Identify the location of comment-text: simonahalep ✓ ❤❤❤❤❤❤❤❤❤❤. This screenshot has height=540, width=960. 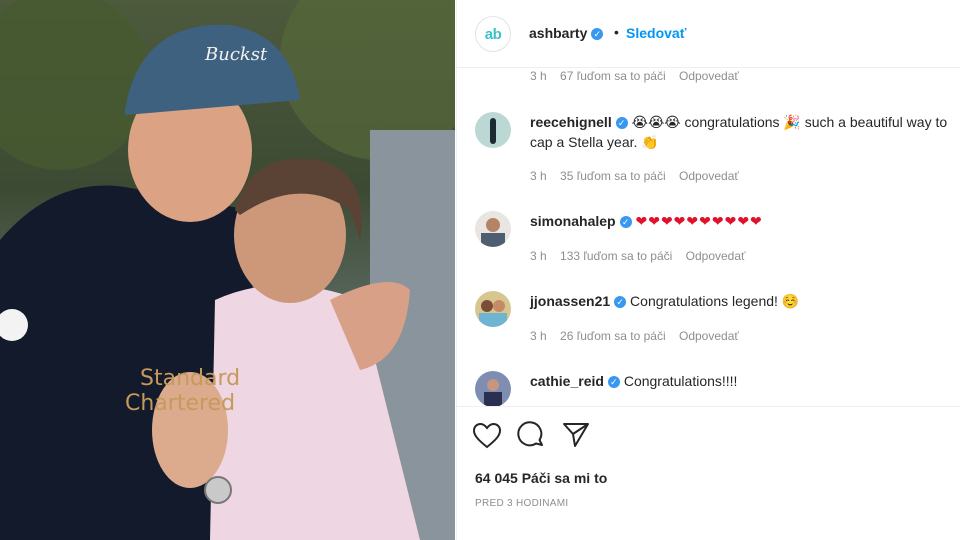
(740, 221).